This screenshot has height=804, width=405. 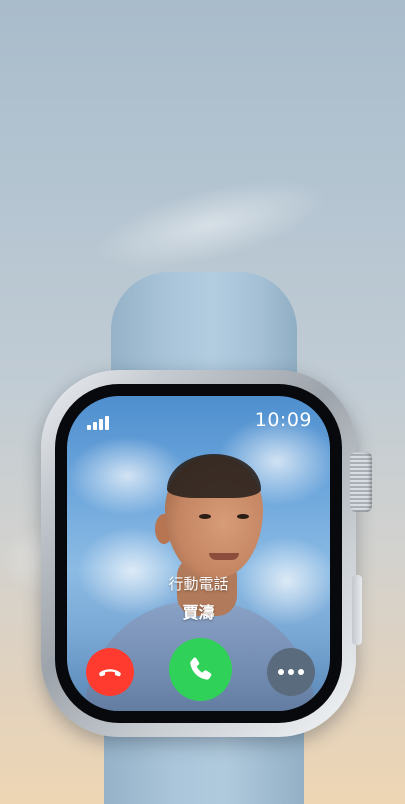 I want to click on digital-crown, so click(x=361, y=482).